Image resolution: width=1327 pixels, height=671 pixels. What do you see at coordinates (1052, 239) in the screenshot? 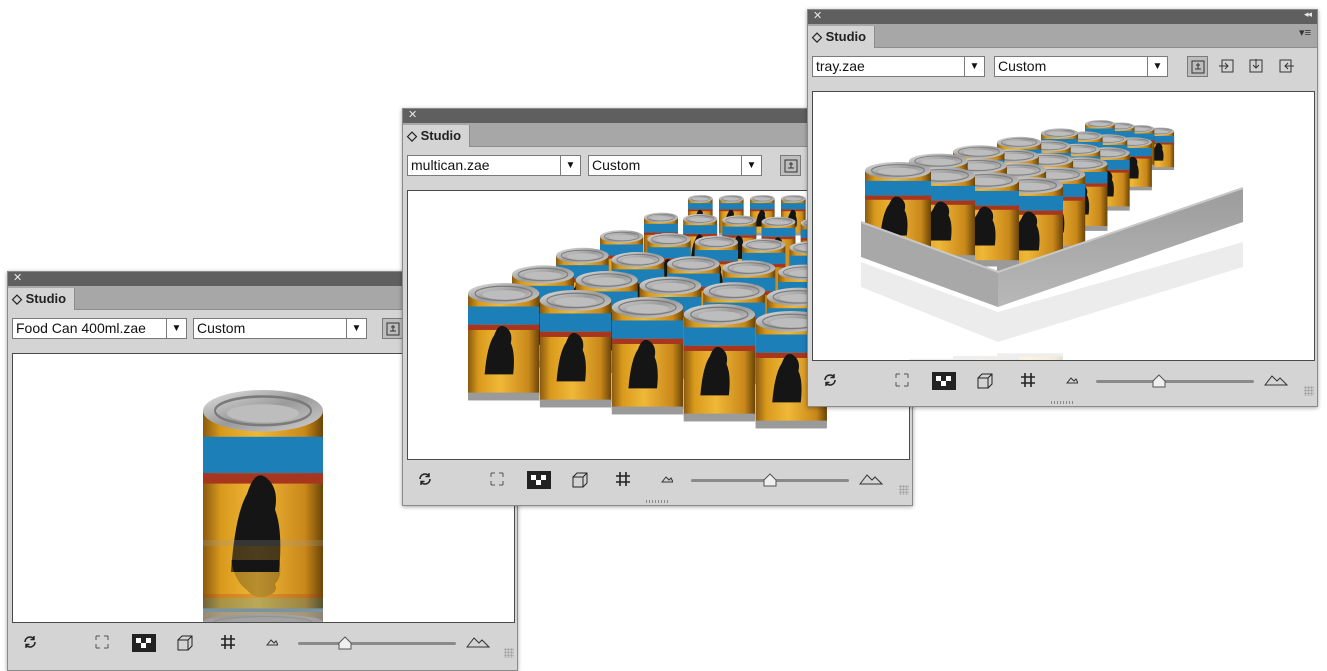
I see `tray-render` at bounding box center [1052, 239].